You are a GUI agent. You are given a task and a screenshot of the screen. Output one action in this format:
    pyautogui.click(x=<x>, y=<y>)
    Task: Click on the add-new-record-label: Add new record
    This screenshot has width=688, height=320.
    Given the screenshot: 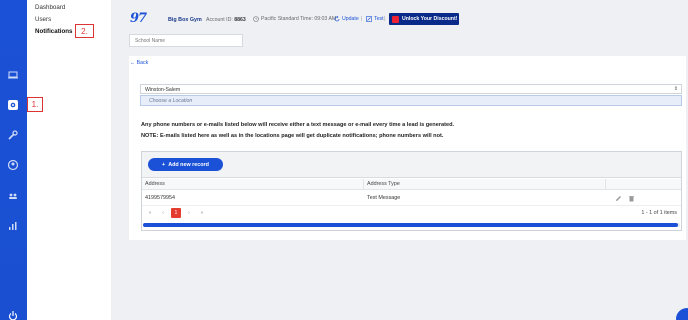 What is the action you would take?
    pyautogui.click(x=188, y=164)
    